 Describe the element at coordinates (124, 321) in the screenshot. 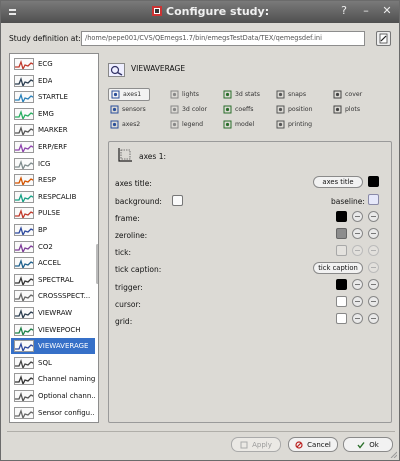

I see `grid-label: grid:` at that location.